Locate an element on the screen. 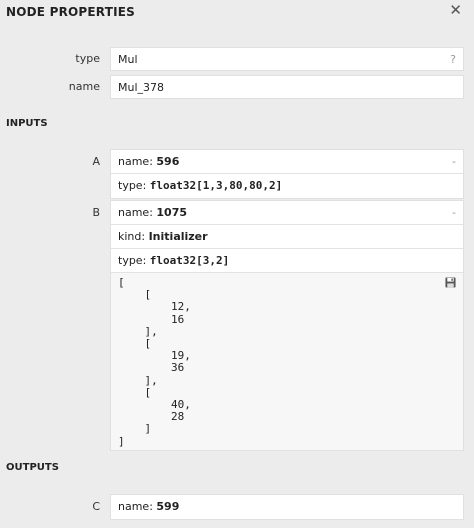  type-field: Mul ? is located at coordinates (287, 59).